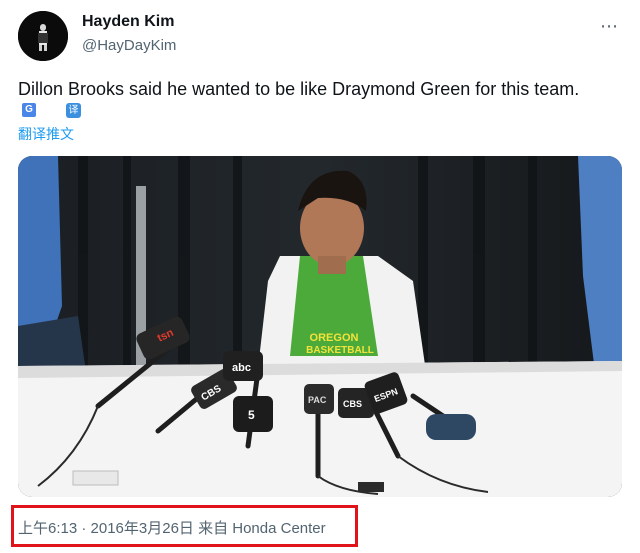 This screenshot has height=553, width=640. I want to click on jersey-text-oregon: OREGON, so click(334, 338).